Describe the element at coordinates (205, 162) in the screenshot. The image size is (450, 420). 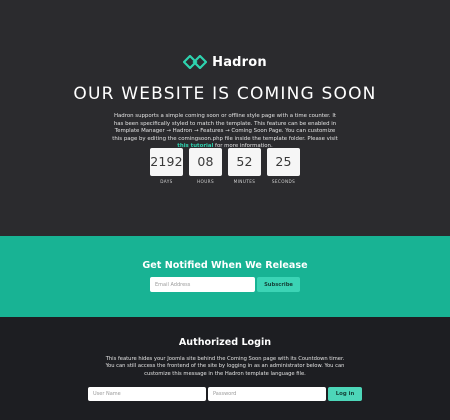
I see `hours-value: 08` at that location.